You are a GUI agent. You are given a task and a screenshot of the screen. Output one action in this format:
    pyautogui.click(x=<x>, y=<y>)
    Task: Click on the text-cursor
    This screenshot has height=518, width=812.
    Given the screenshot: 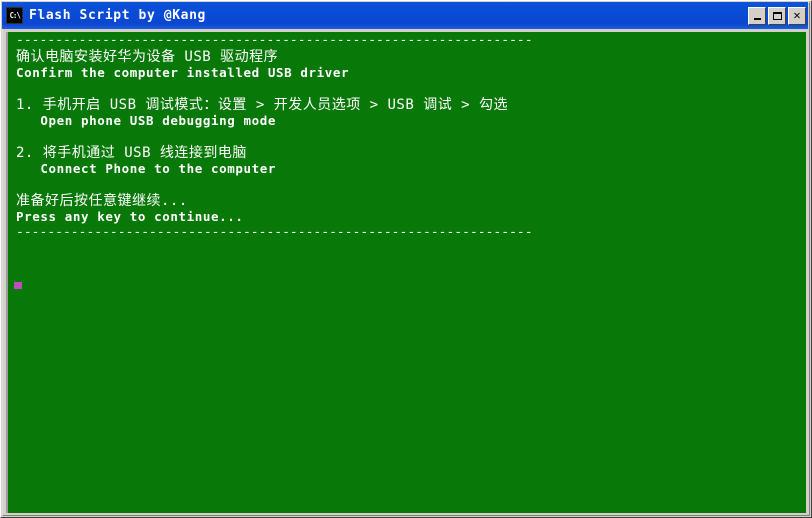 What is the action you would take?
    pyautogui.click(x=18, y=285)
    